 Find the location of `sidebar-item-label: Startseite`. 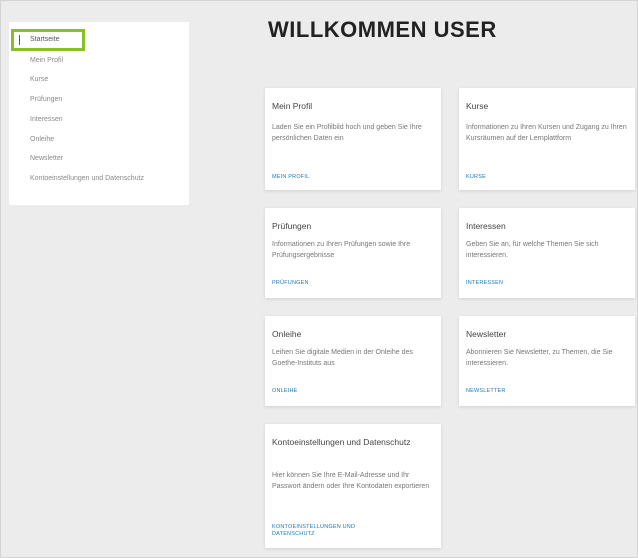

sidebar-item-label: Startseite is located at coordinates (45, 39).